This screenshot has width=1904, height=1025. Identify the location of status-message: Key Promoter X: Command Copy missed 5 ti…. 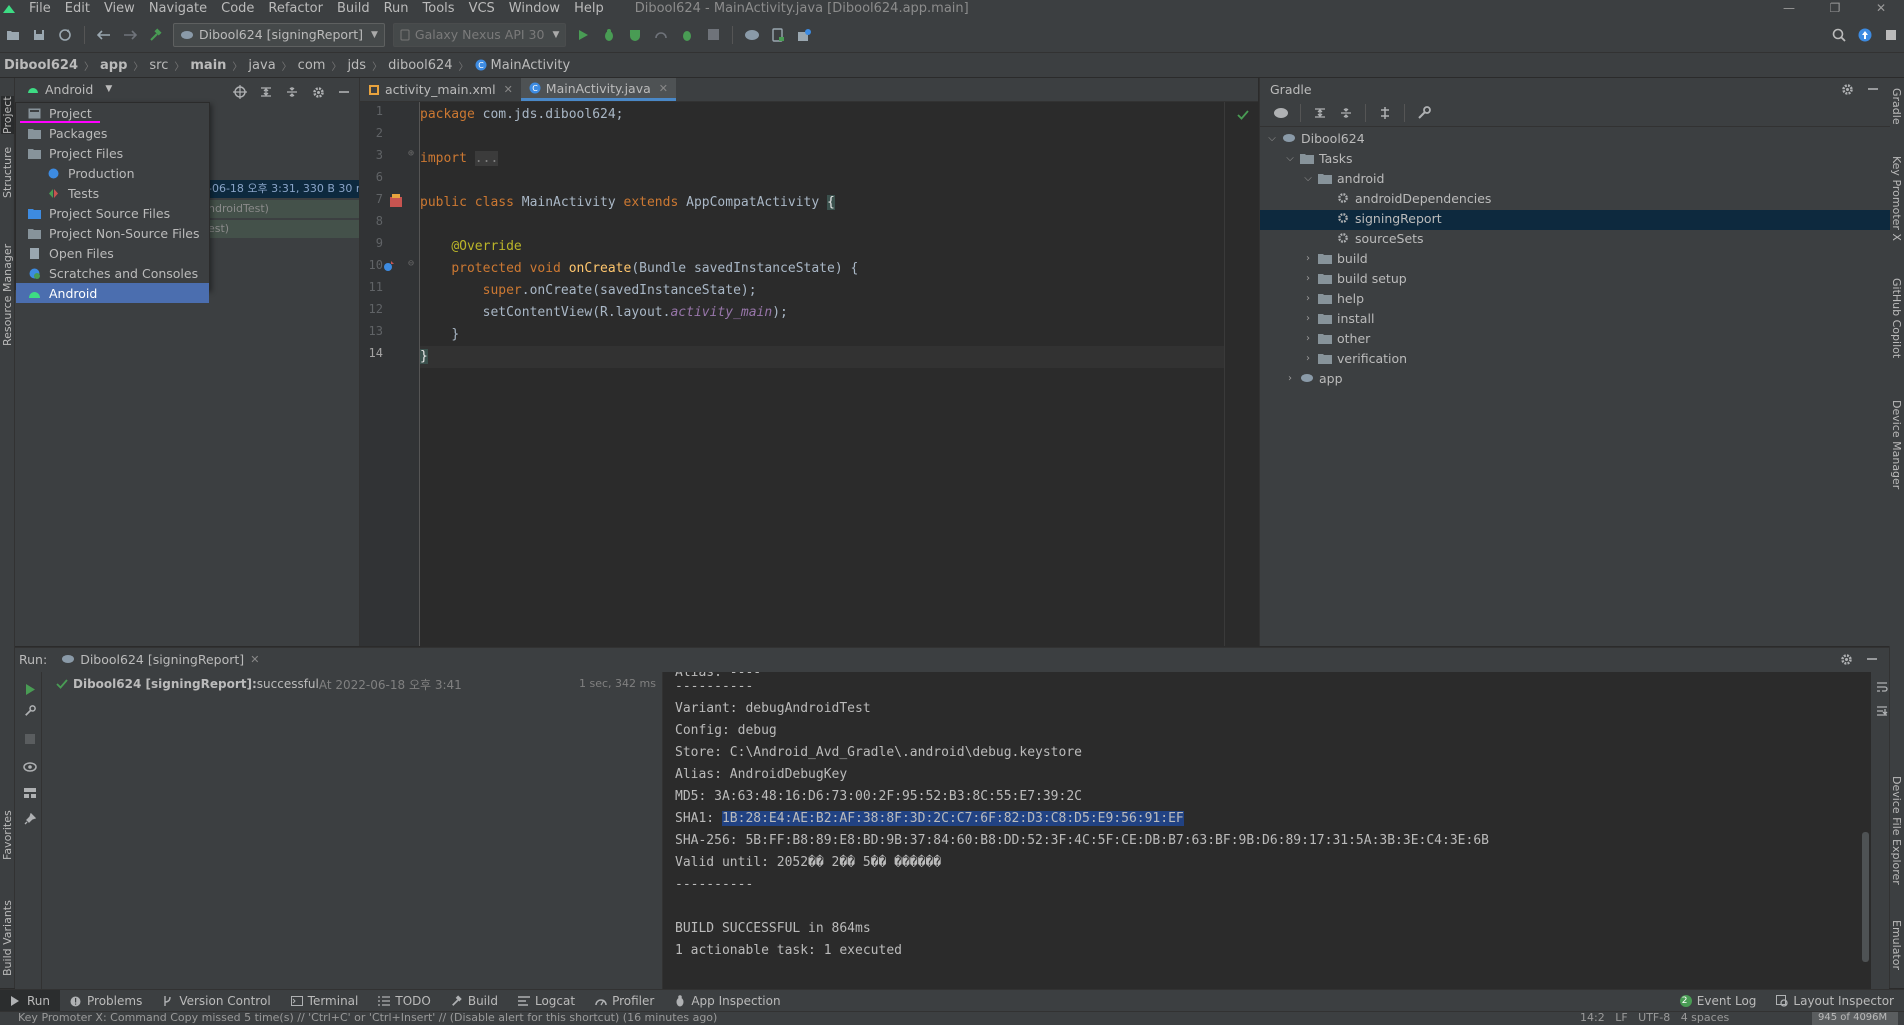
(367, 1018).